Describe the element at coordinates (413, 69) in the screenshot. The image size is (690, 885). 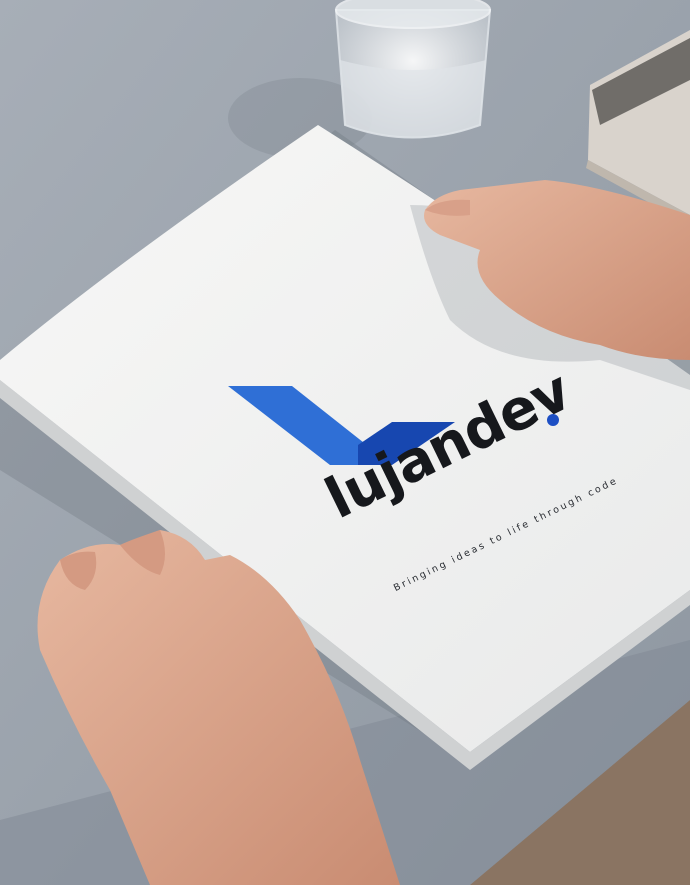
I see `glass-of-water` at that location.